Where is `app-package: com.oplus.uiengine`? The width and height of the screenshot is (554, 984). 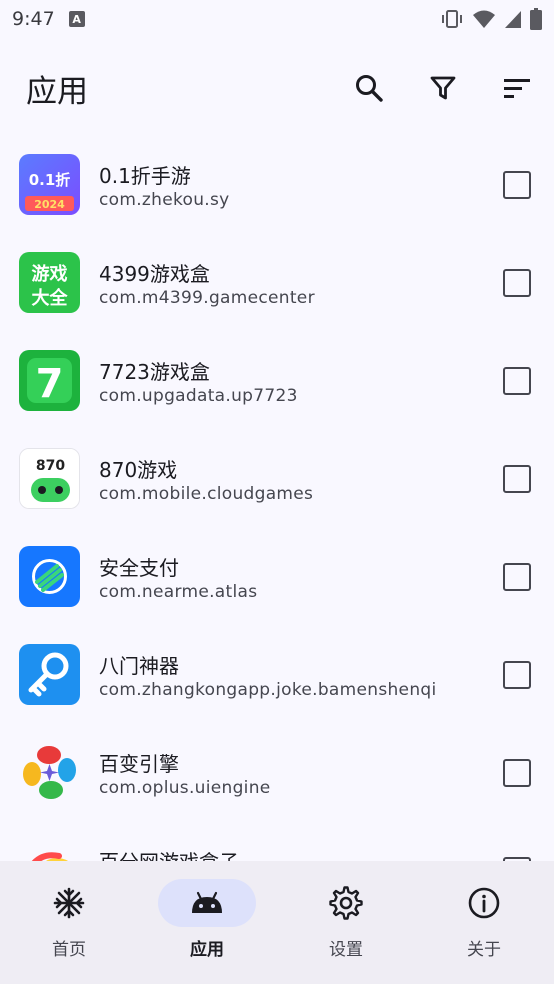 app-package: com.oplus.uiengine is located at coordinates (185, 788).